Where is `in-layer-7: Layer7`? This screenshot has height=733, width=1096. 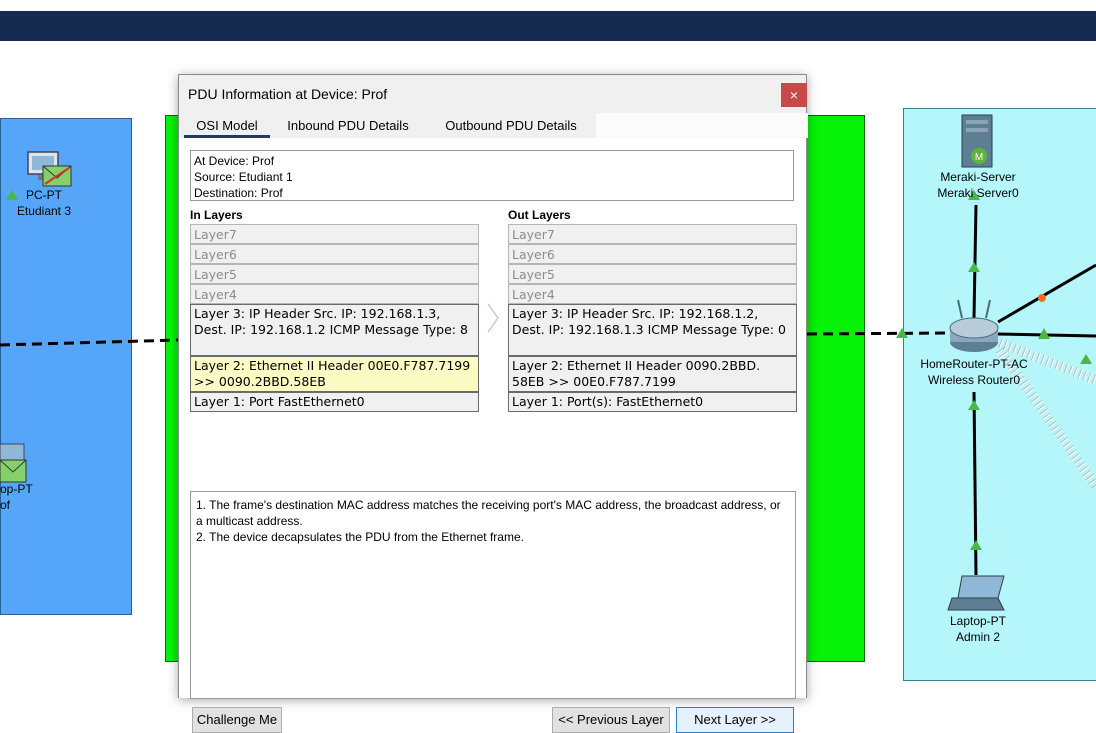
in-layer-7: Layer7 is located at coordinates (334, 234).